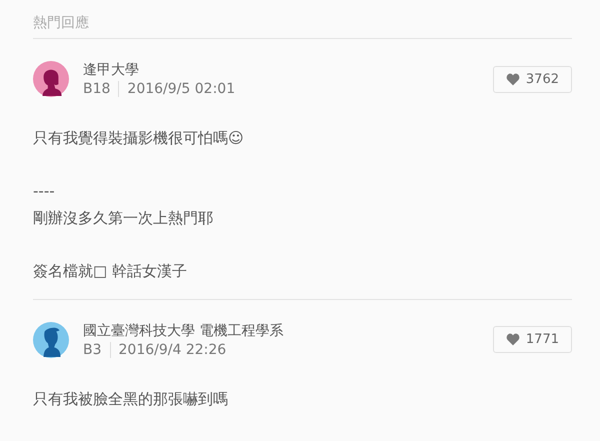 This screenshot has height=441, width=600. I want to click on comment-text: 只有我被臉全黑的那張嚇到嗎, so click(131, 399).